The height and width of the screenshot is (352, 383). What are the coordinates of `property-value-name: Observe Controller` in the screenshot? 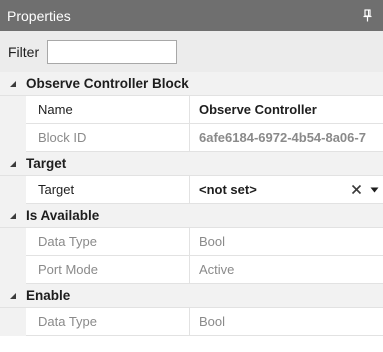 It's located at (286, 110).